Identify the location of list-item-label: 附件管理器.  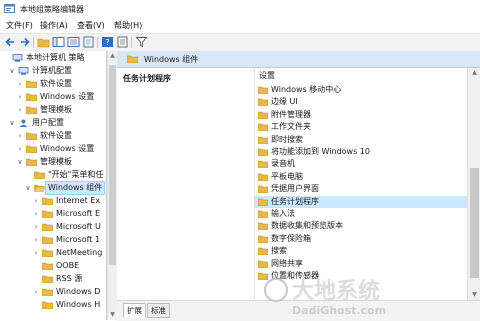
(291, 114).